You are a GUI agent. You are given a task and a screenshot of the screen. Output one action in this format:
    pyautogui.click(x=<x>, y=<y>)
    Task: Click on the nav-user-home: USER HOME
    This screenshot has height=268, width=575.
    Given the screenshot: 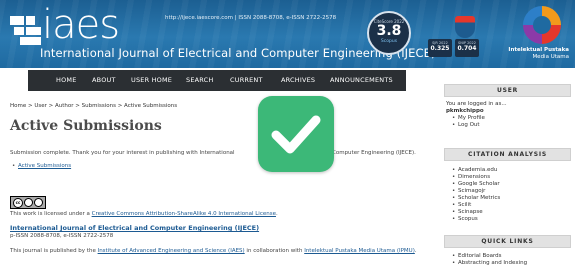 What is the action you would take?
    pyautogui.click(x=151, y=80)
    